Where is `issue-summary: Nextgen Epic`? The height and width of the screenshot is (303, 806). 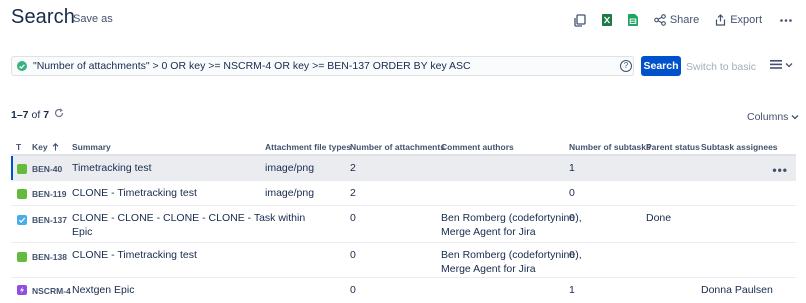
issue-summary: Nextgen Epic is located at coordinates (103, 290).